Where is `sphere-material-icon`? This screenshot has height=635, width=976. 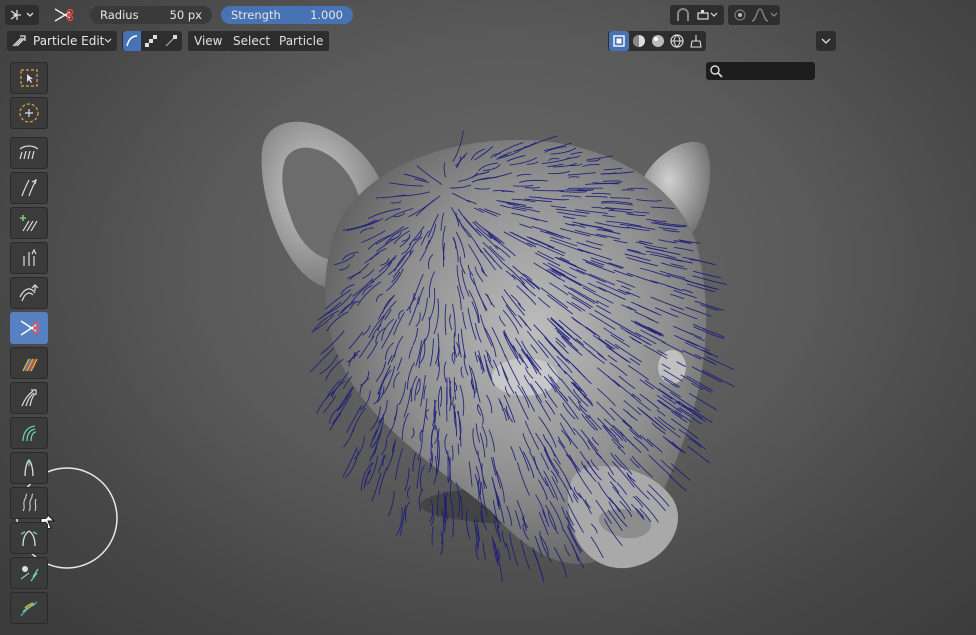 sphere-material-icon is located at coordinates (657, 41).